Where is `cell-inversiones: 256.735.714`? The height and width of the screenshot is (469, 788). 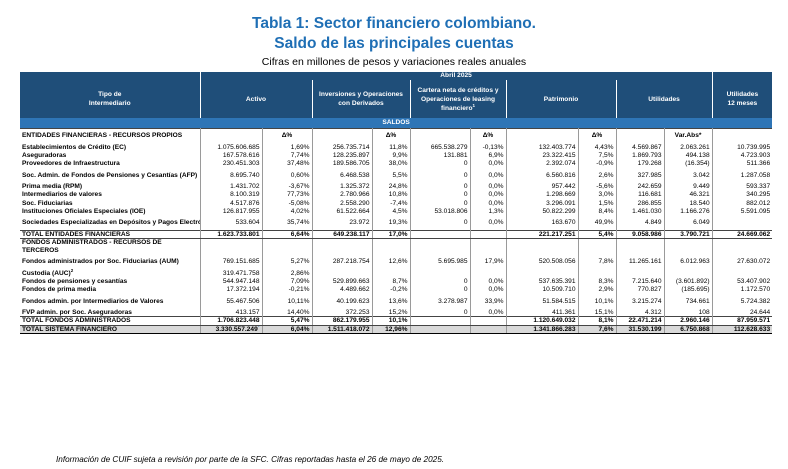
cell-inversiones: 256.735.714 is located at coordinates (342, 147).